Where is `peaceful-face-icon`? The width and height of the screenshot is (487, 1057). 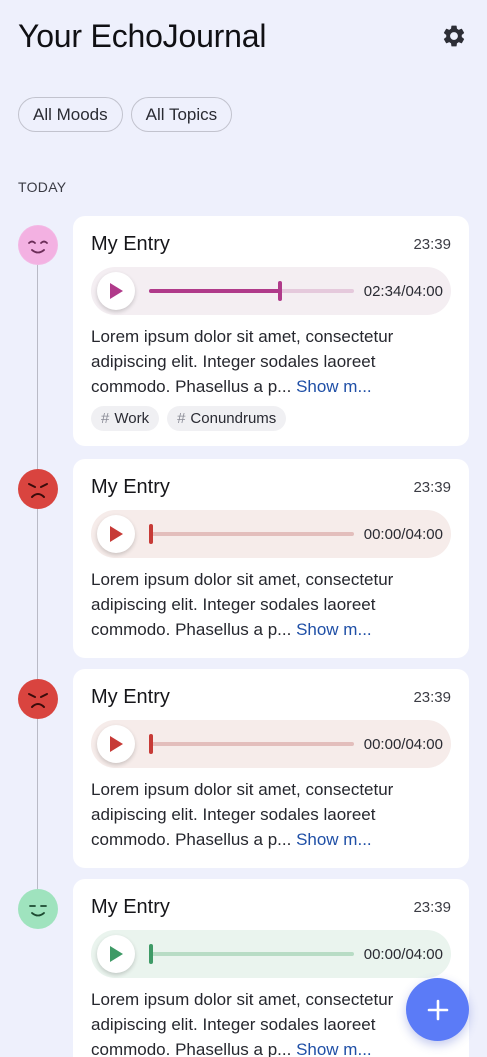 peaceful-face-icon is located at coordinates (38, 245).